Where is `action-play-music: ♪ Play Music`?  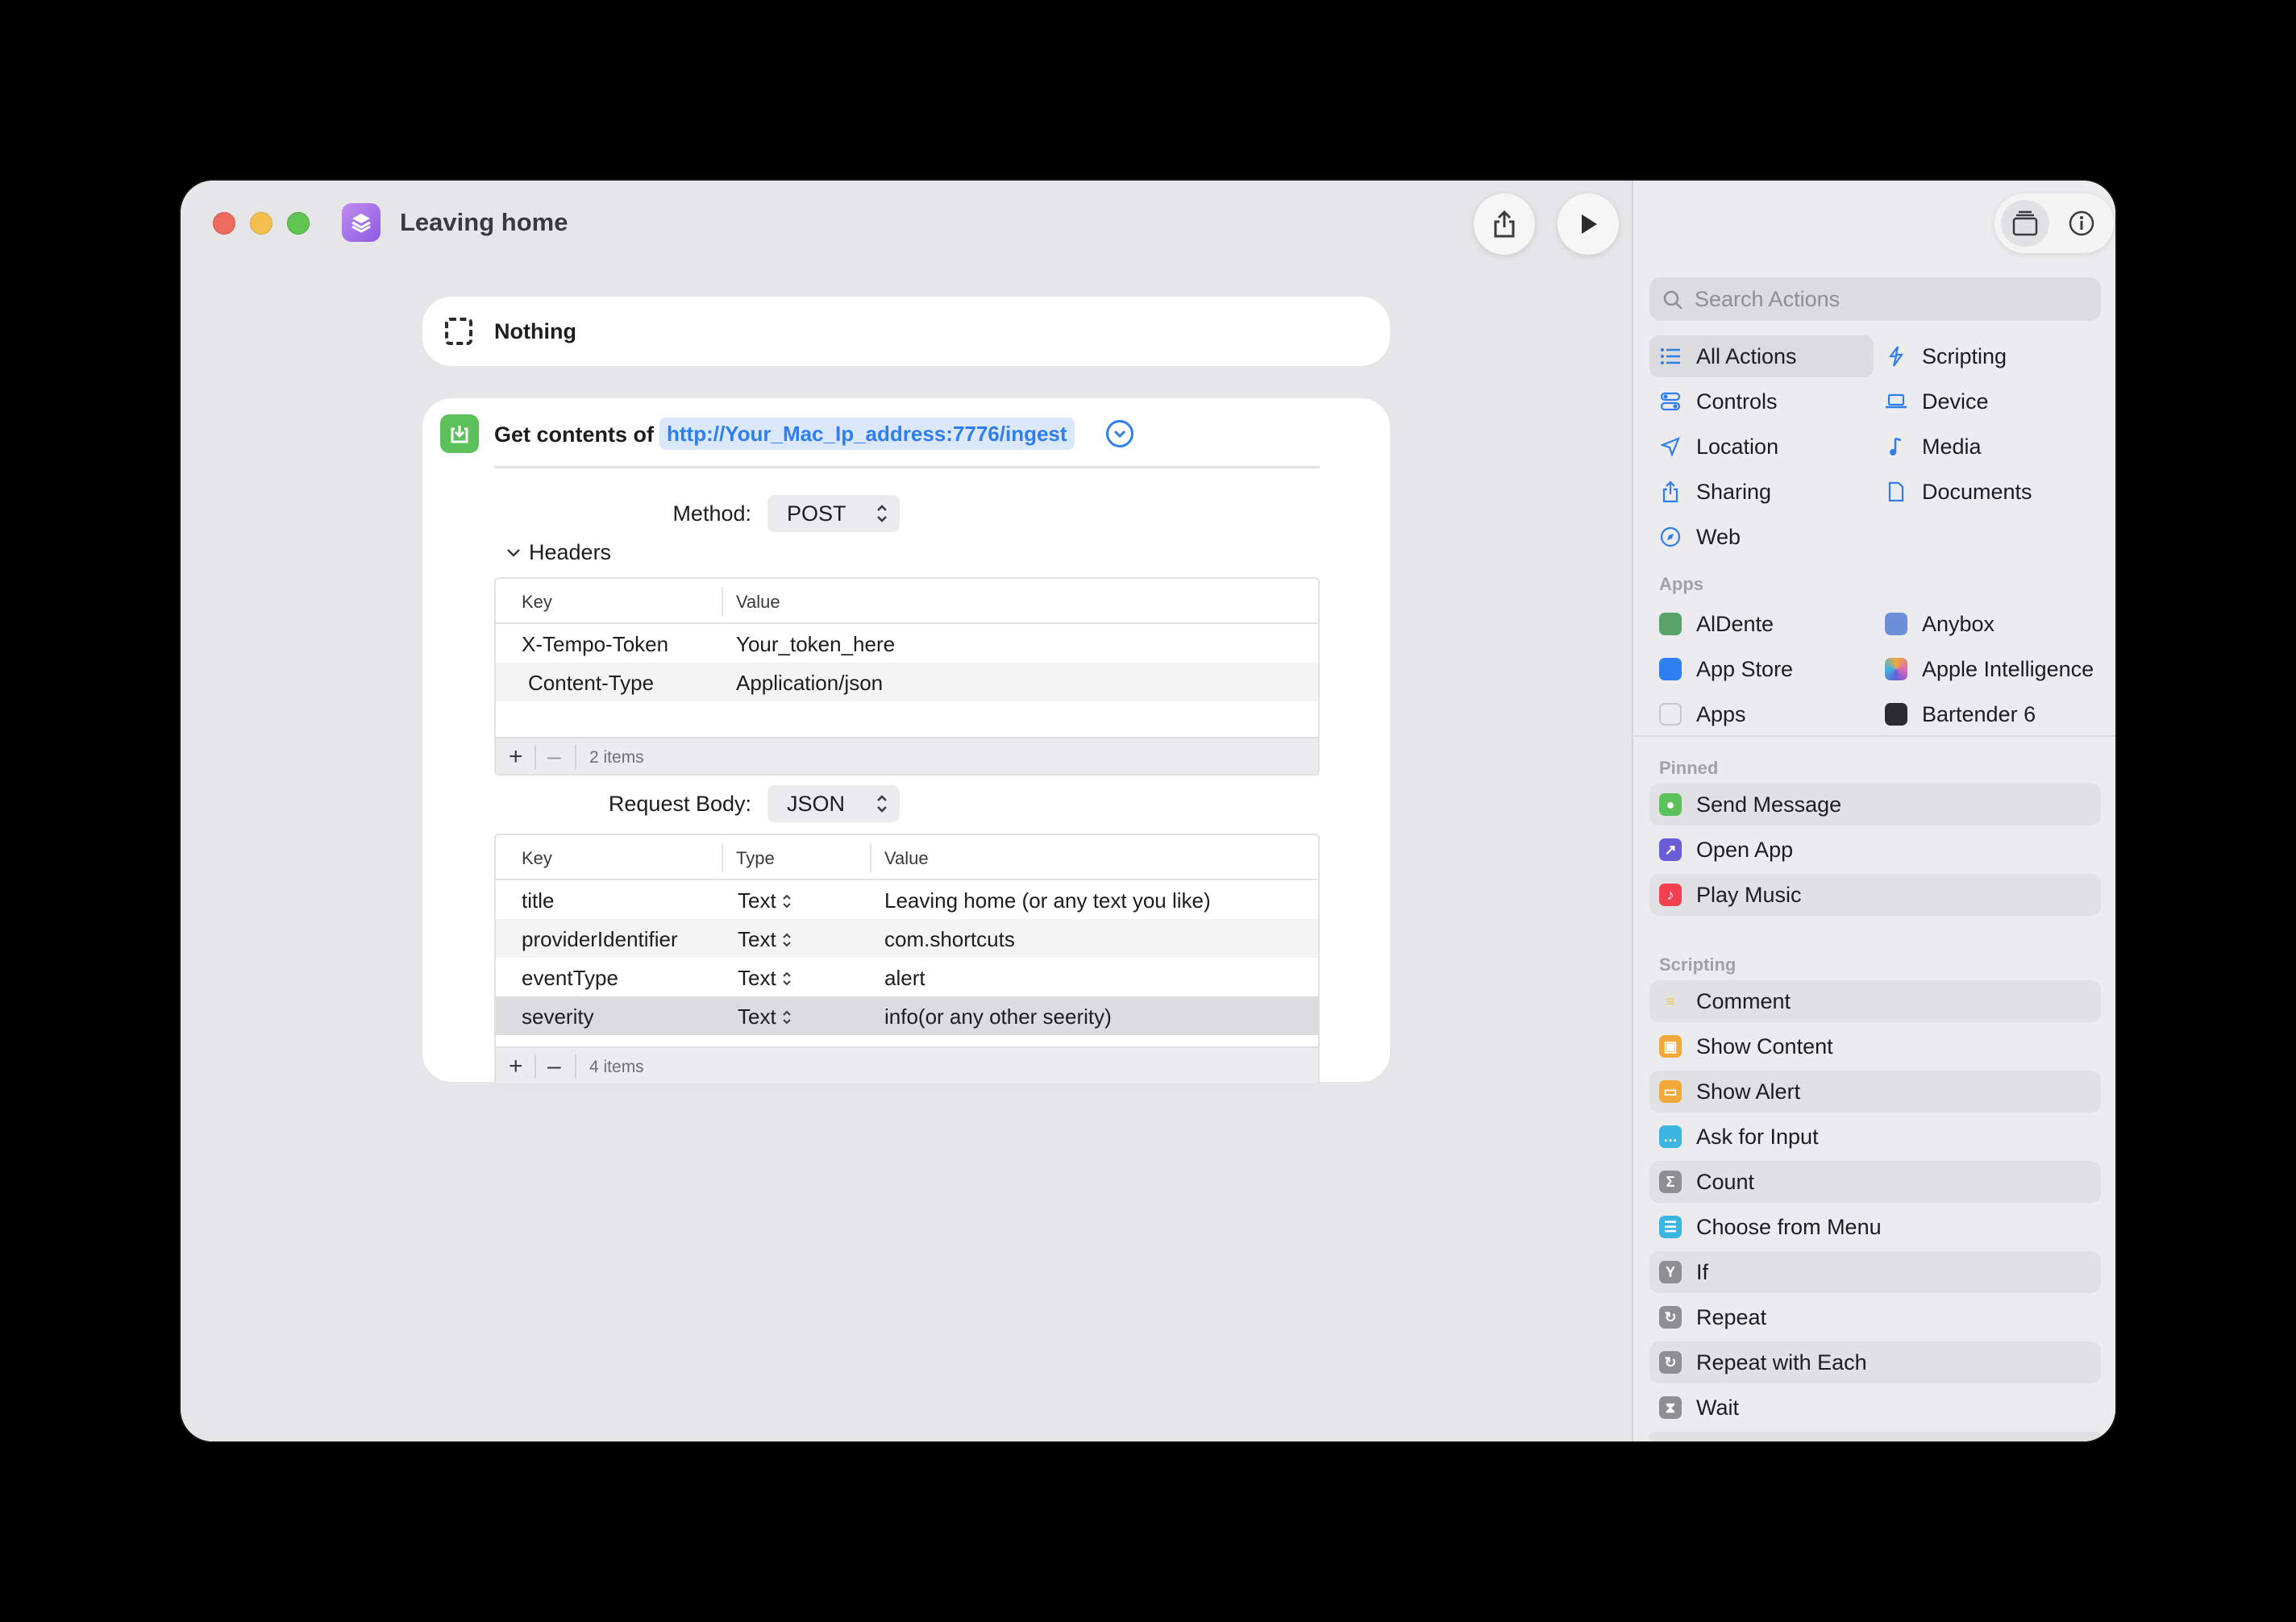 action-play-music: ♪ Play Music is located at coordinates (1875, 895).